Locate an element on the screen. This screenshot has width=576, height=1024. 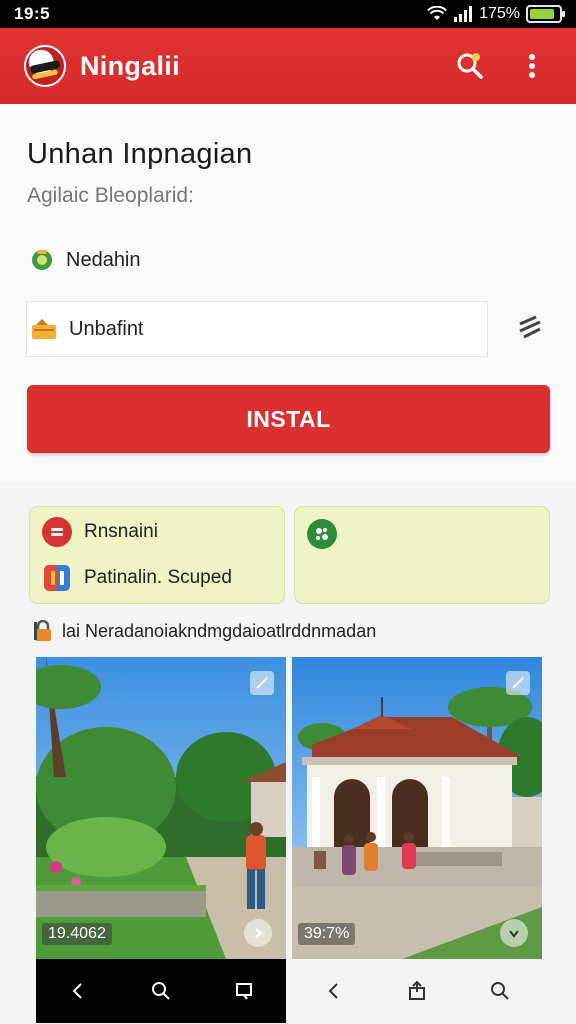
bag-icon is located at coordinates (44, 329).